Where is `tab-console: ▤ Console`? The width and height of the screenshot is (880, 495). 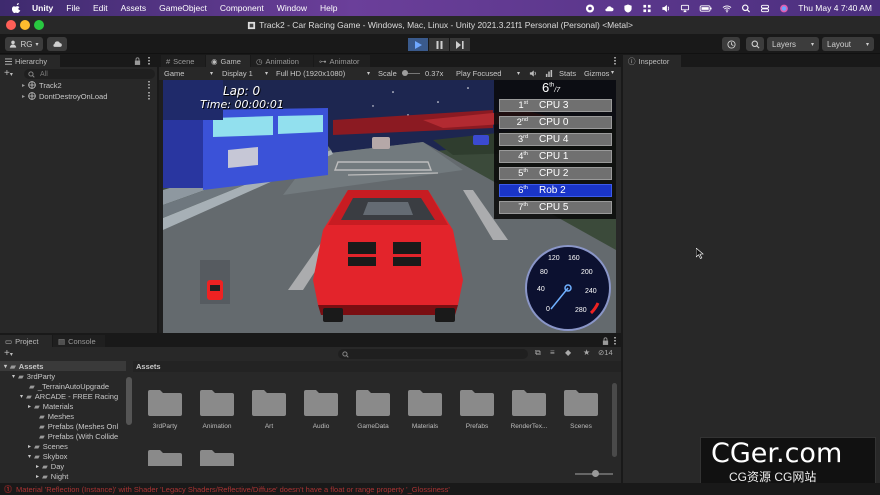 tab-console: ▤ Console is located at coordinates (79, 341).